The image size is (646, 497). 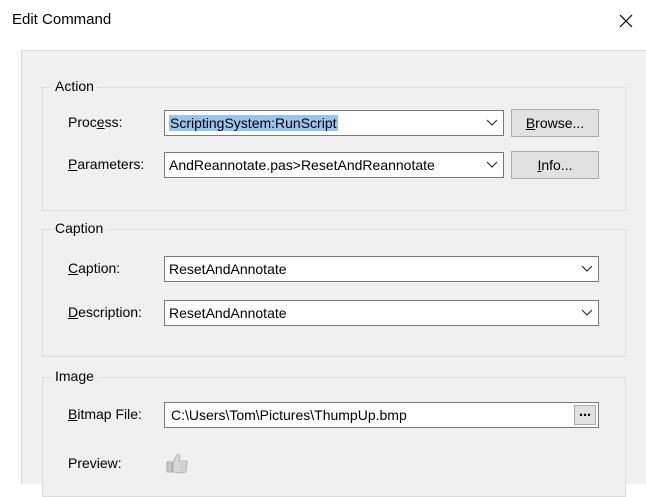 What do you see at coordinates (74, 86) in the screenshot?
I see `action-group-title: Action` at bounding box center [74, 86].